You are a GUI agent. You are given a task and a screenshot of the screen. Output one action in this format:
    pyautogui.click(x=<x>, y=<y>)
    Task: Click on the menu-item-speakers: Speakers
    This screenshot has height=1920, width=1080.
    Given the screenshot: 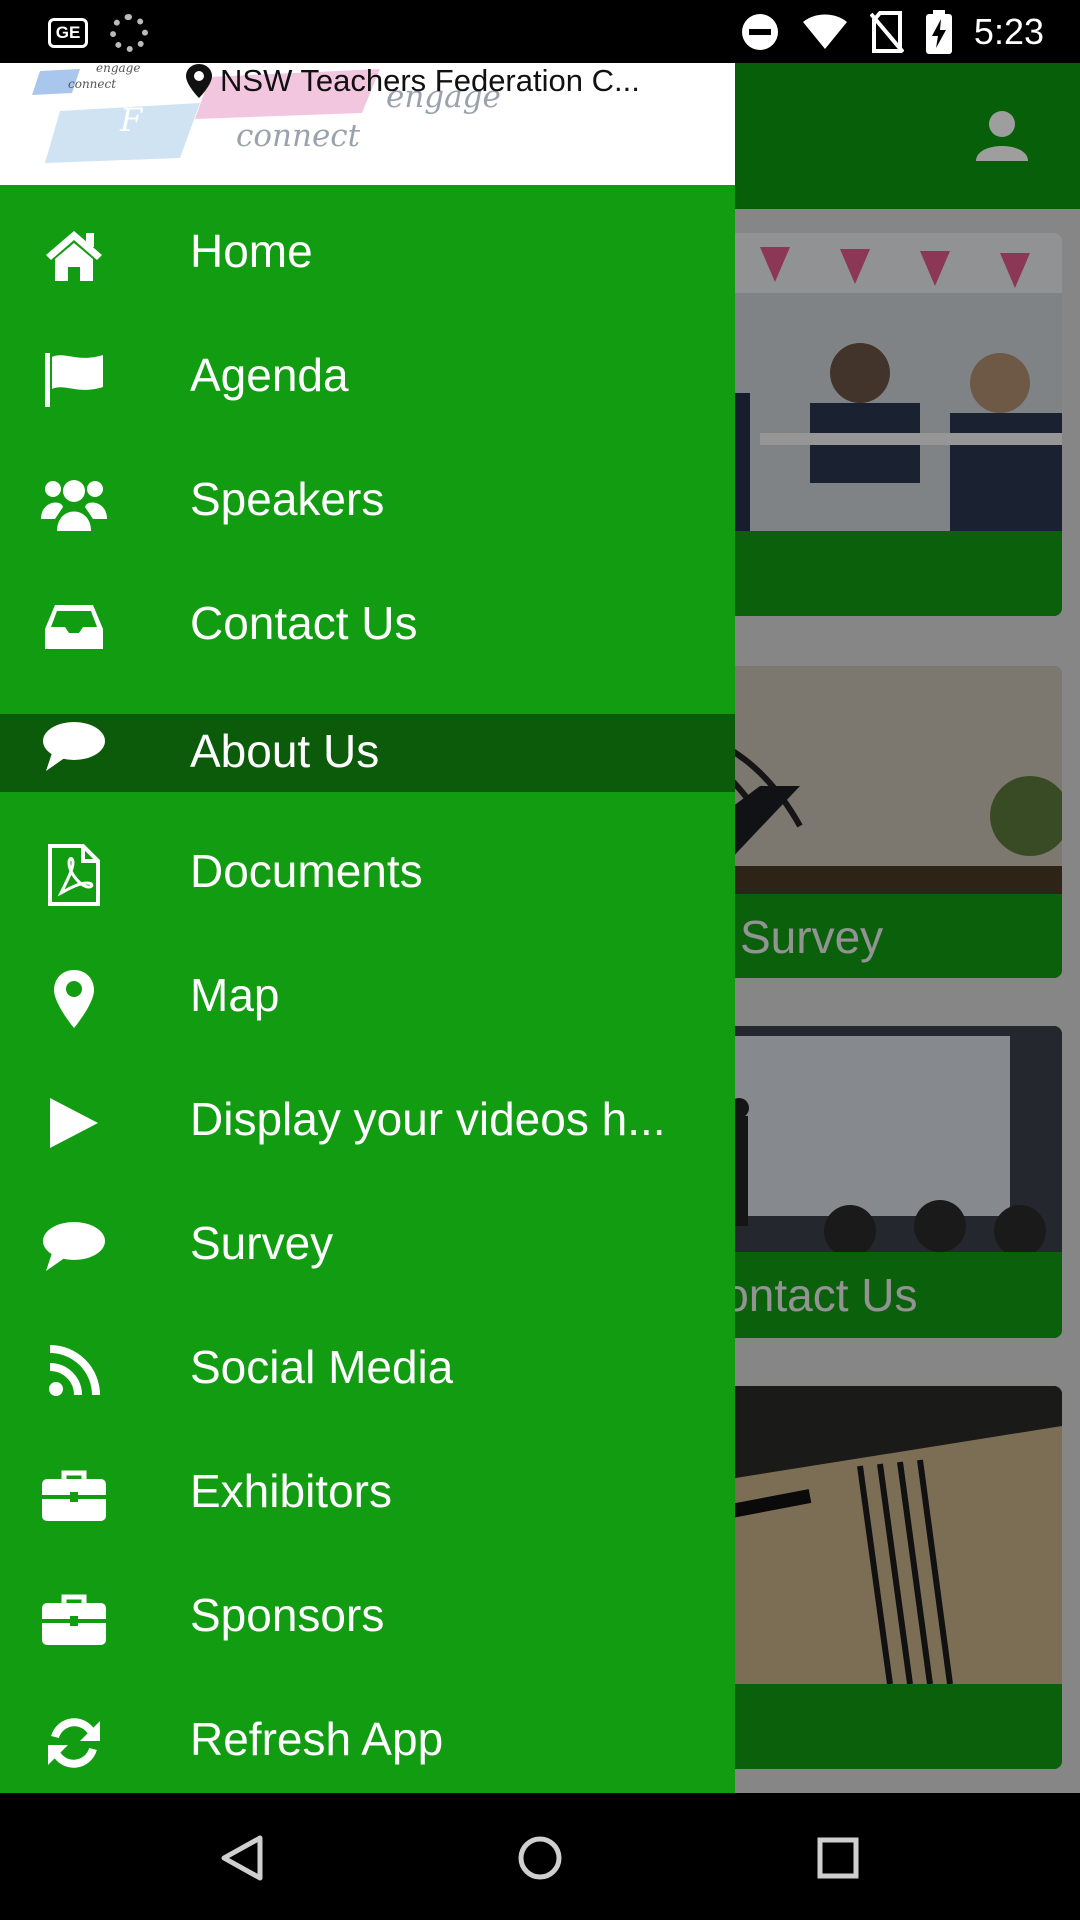 What is the action you would take?
    pyautogui.click(x=367, y=497)
    